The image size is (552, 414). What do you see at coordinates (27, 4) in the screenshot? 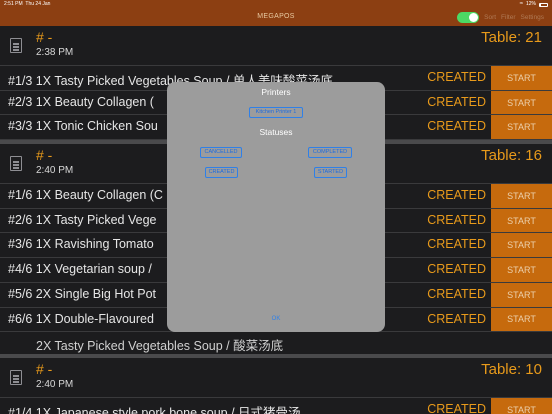
I see `status-time: 2:51 PM Thu 24 Jan` at bounding box center [27, 4].